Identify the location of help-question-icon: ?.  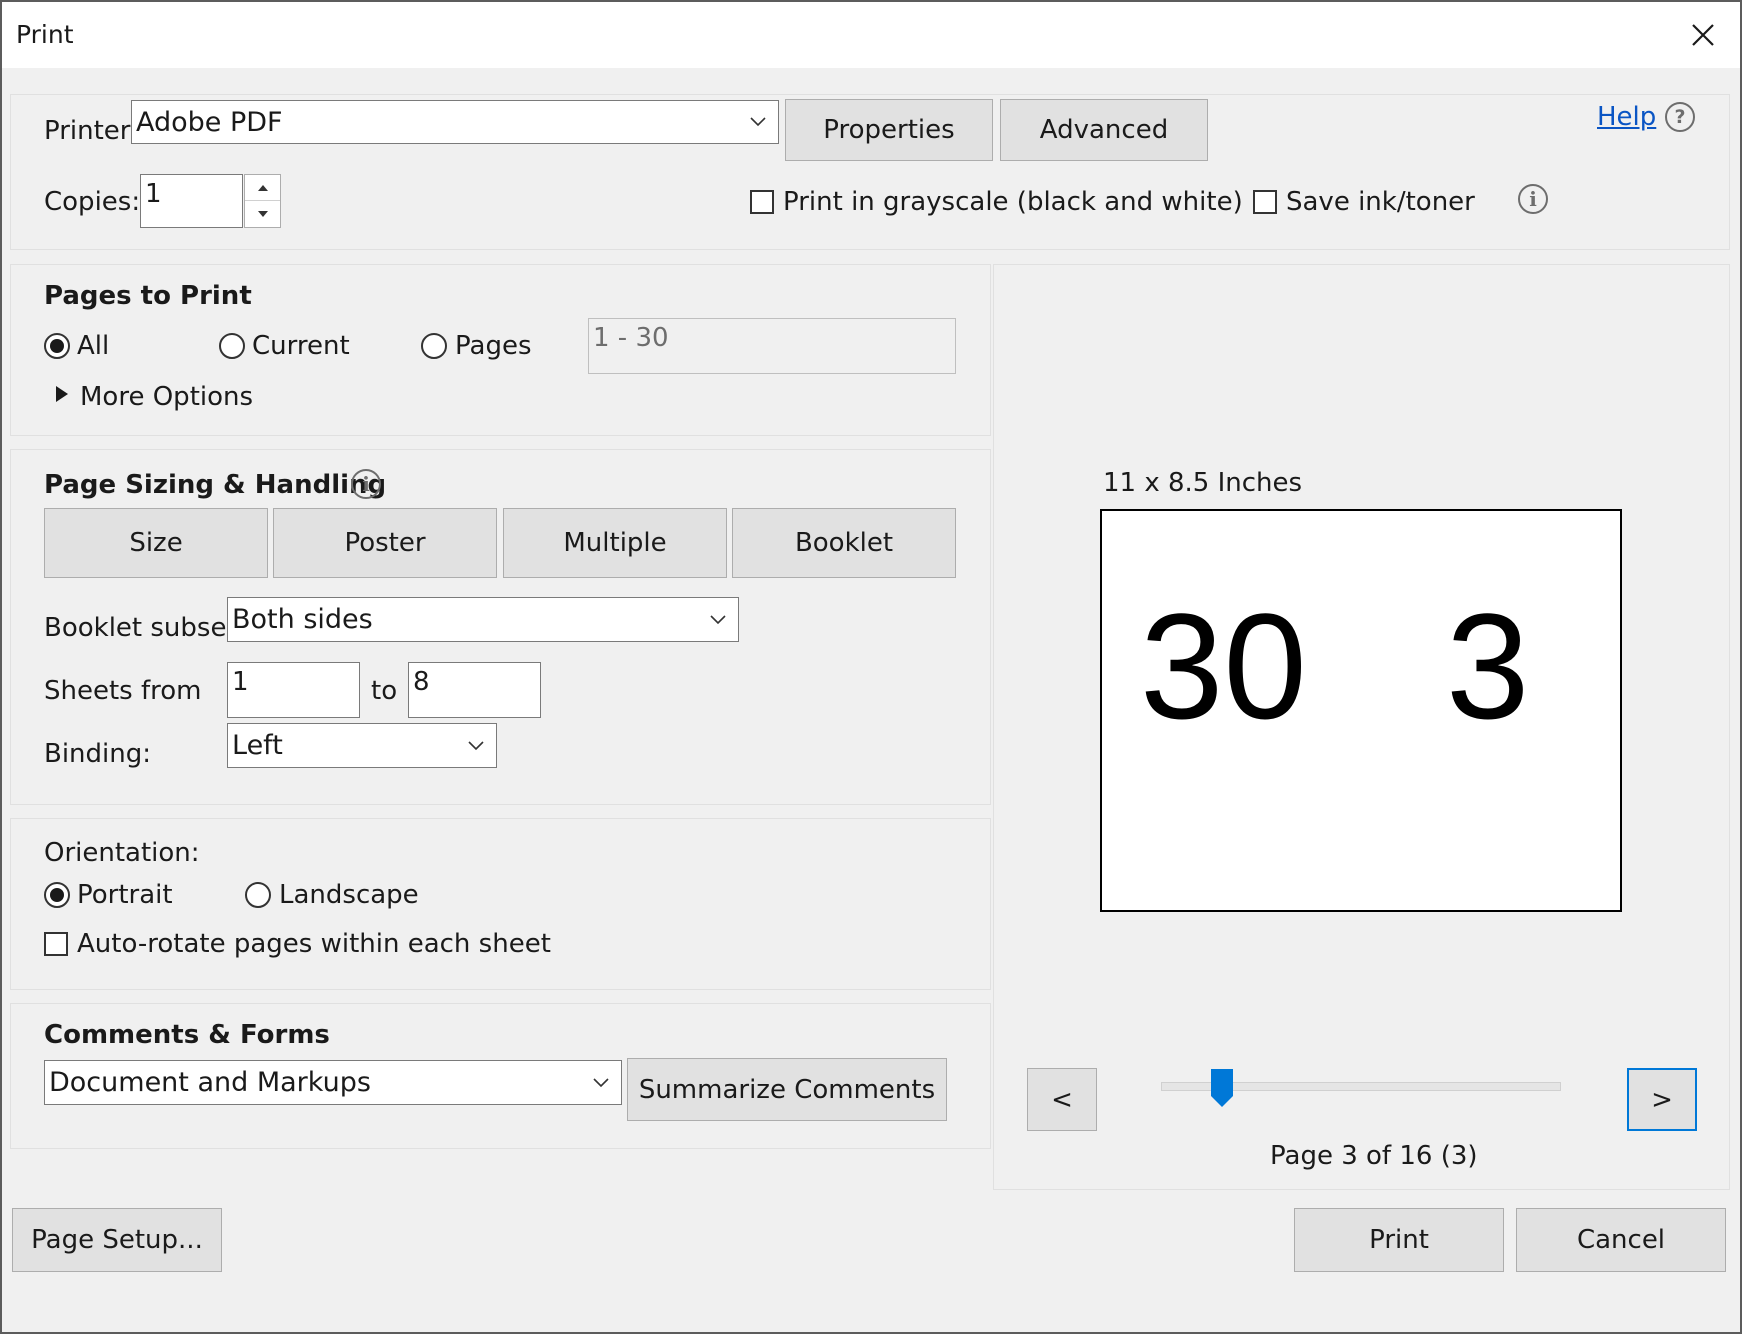
(1680, 117).